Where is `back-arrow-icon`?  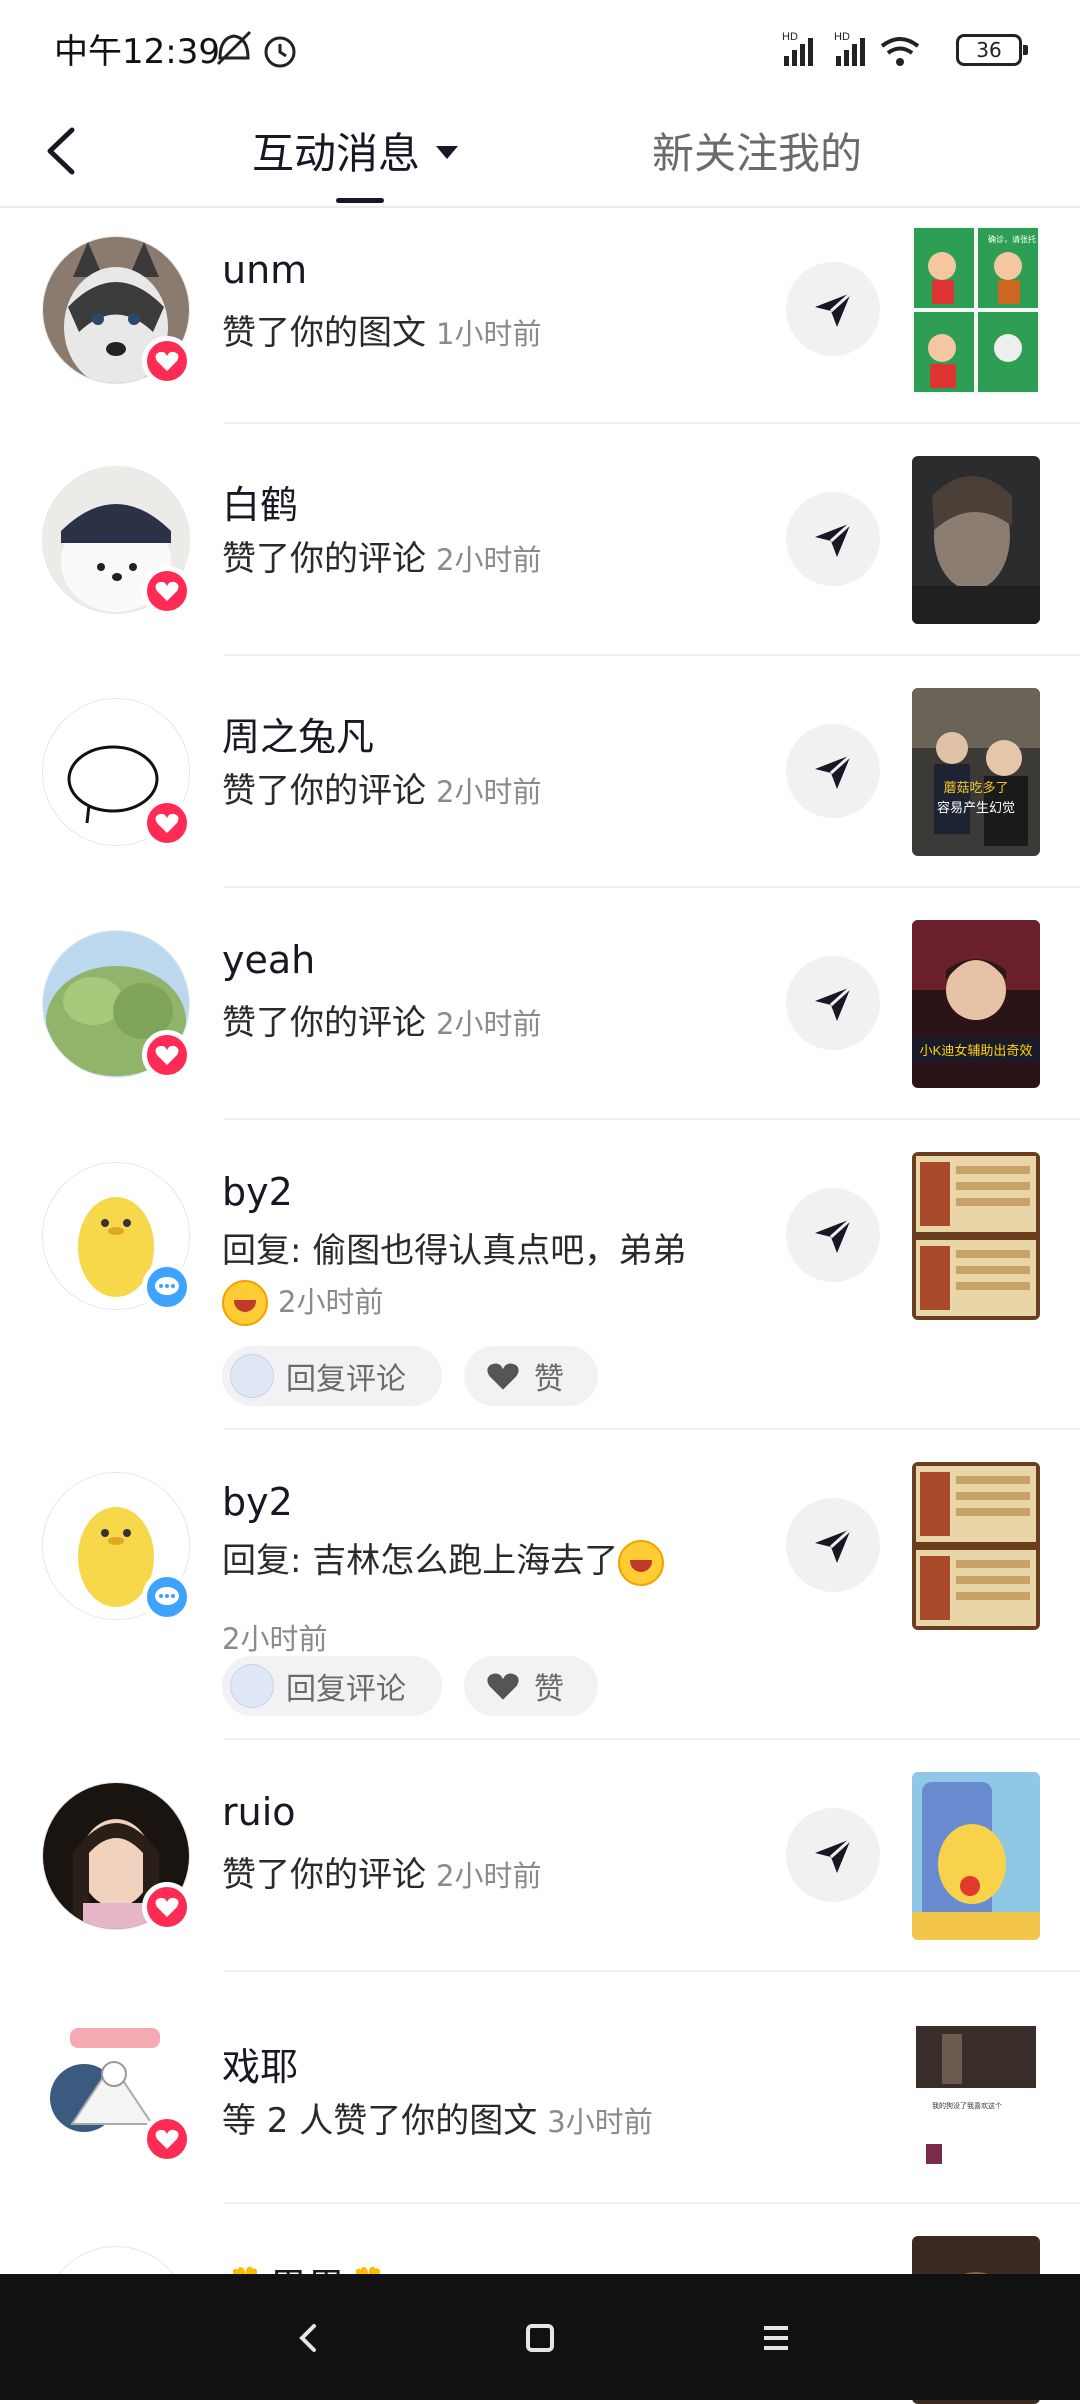 back-arrow-icon is located at coordinates (65, 151).